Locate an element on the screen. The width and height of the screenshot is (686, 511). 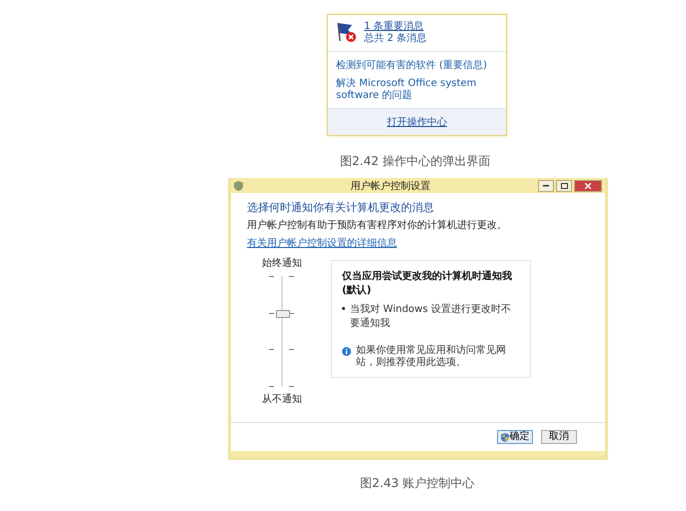
figure-caption: 图2.42 操作中心的弹出界面 is located at coordinates (416, 161).